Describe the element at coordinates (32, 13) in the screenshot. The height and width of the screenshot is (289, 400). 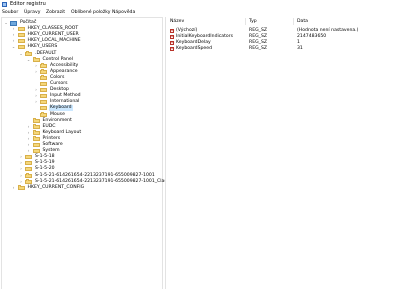
I see `menu-edit: Úpravy` at that location.